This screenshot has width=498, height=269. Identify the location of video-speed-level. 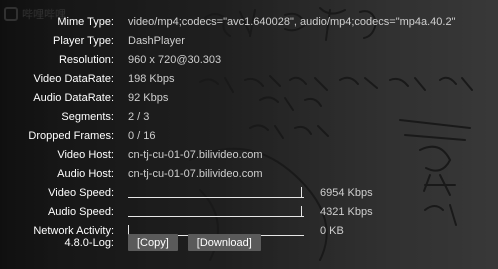
(301, 192).